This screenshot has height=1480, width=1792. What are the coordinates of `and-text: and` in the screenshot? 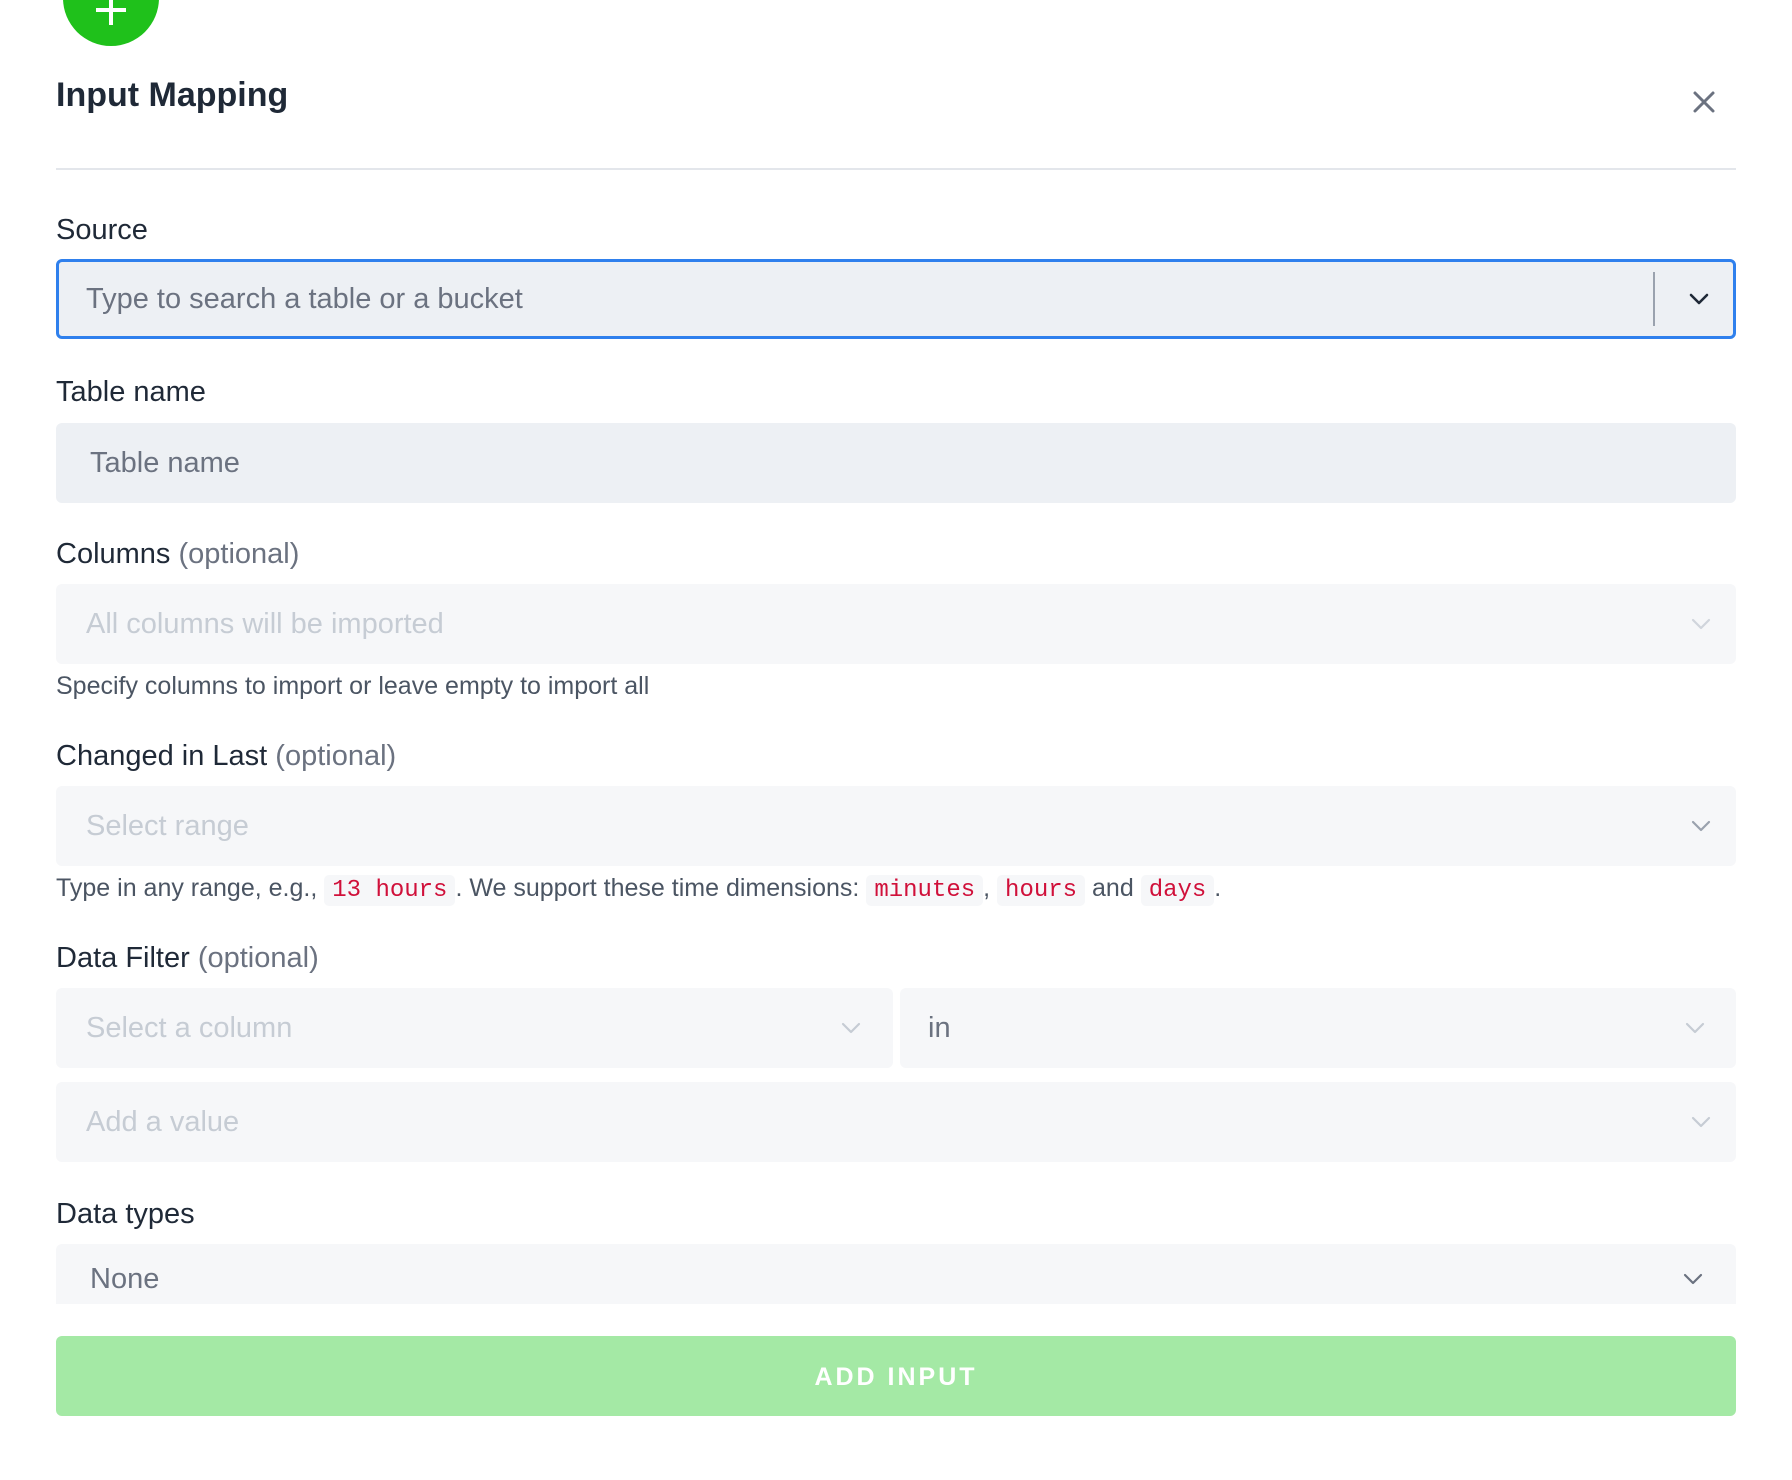 It's located at (1113, 888).